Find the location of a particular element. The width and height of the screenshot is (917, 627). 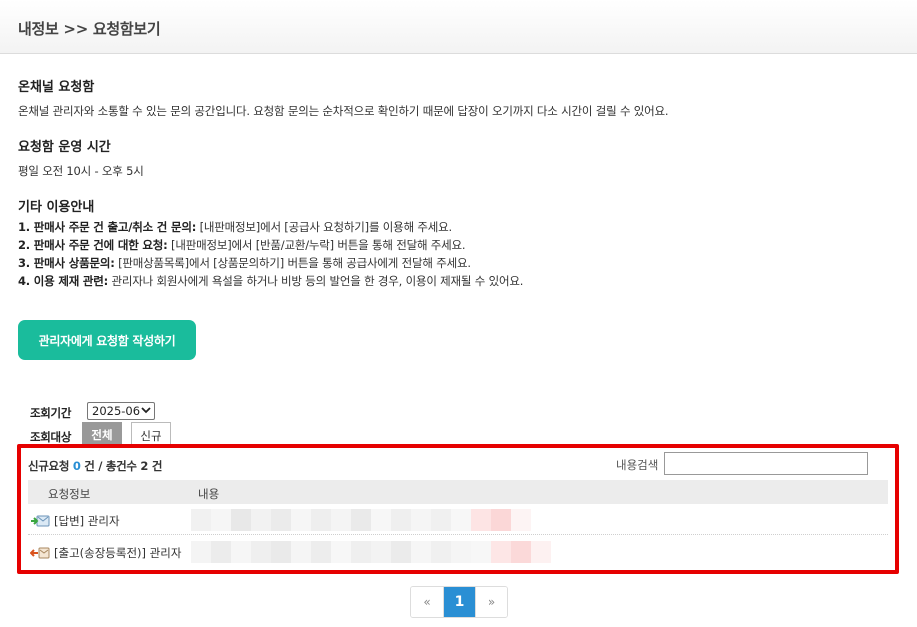

pagination: « 1 » is located at coordinates (459, 602).